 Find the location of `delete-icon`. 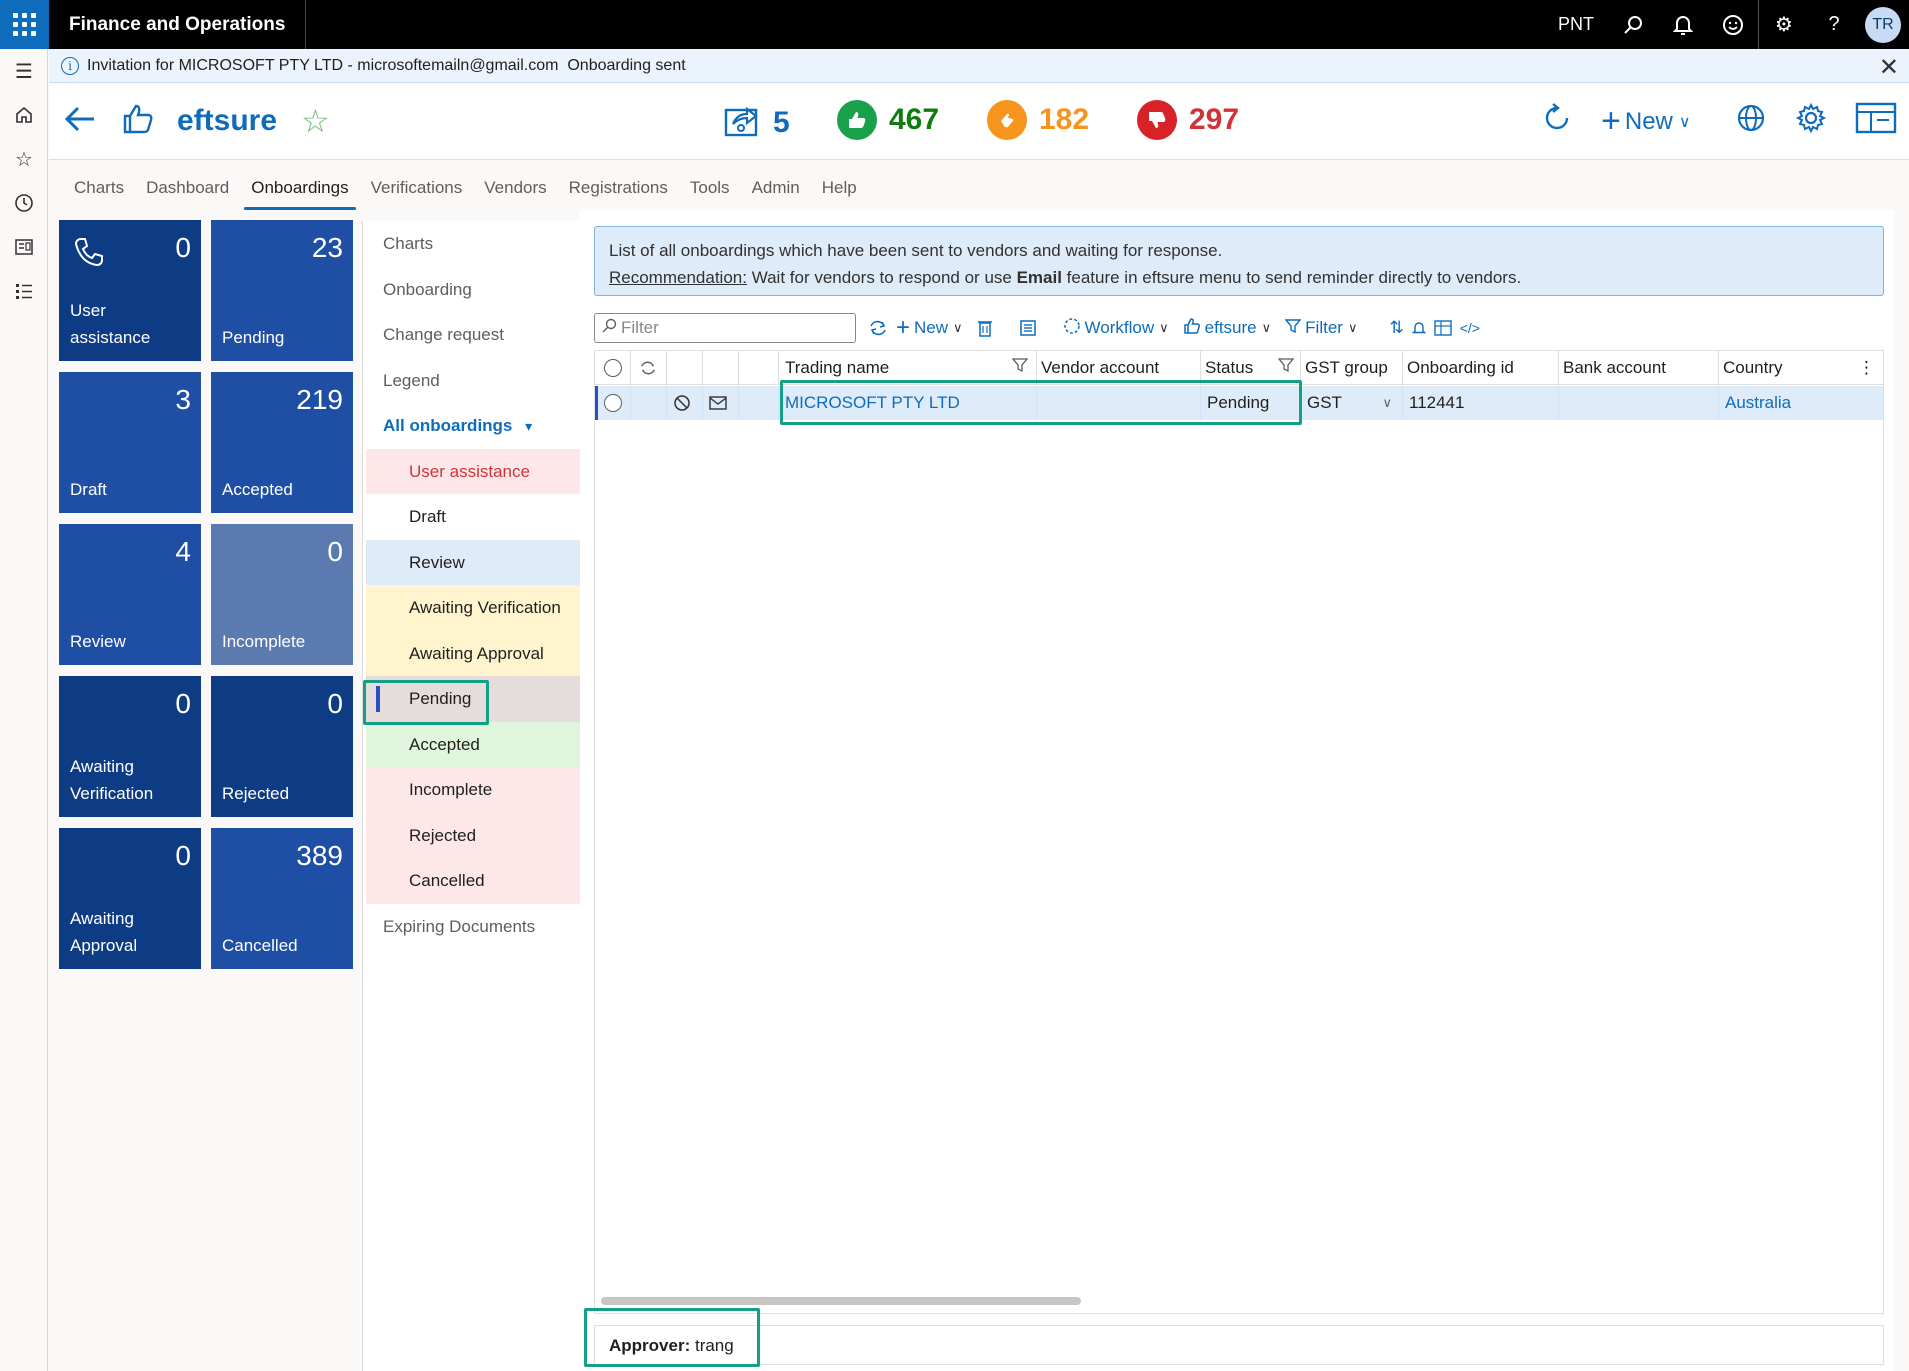

delete-icon is located at coordinates (985, 328).